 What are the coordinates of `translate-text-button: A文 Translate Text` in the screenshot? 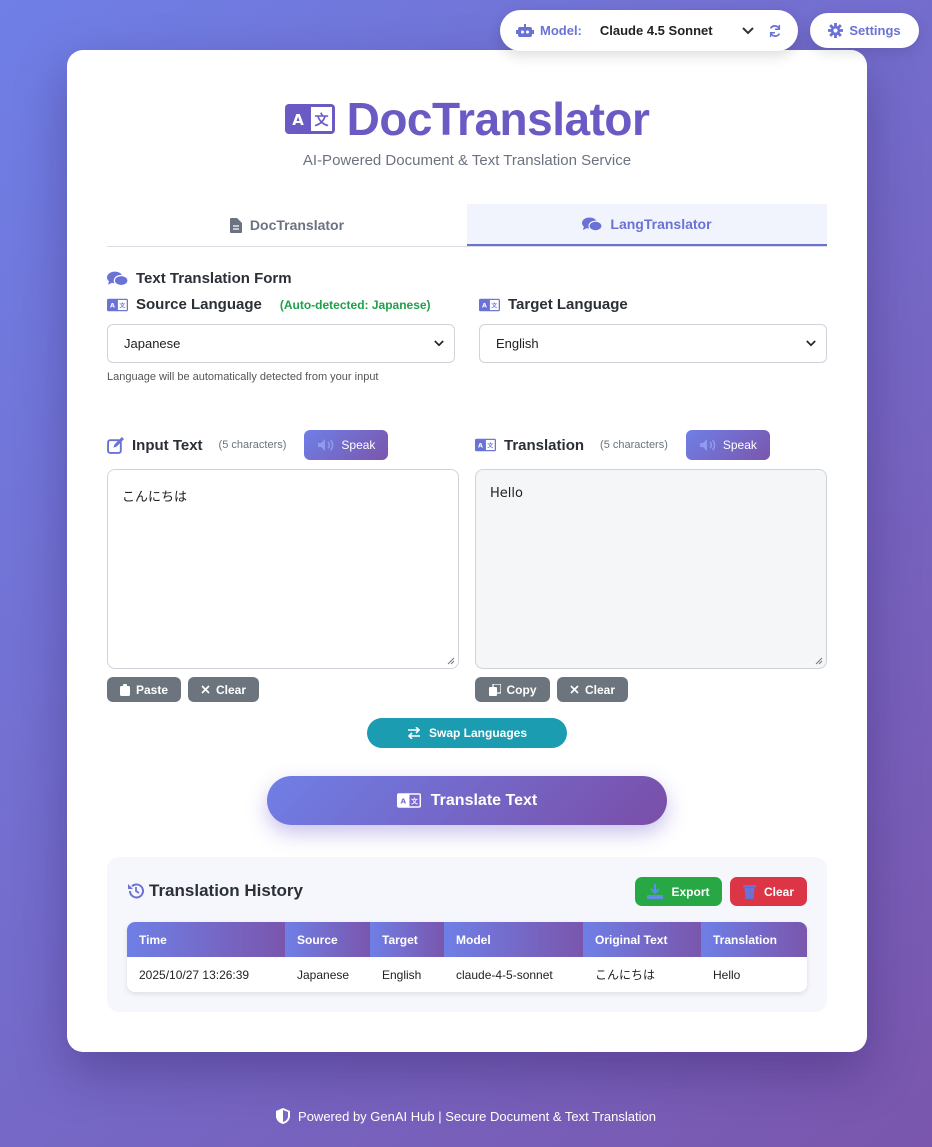 It's located at (467, 800).